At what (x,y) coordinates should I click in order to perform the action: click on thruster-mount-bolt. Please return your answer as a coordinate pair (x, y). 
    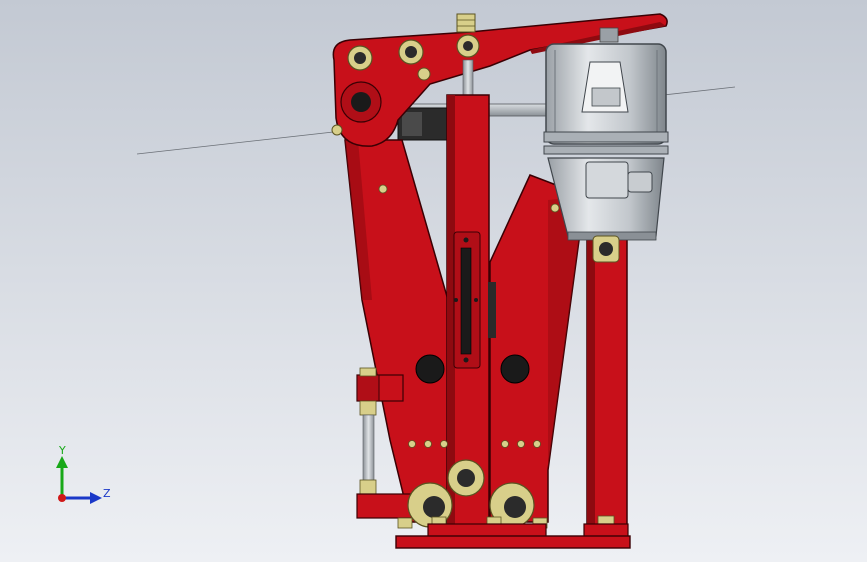
    Looking at the image, I should click on (606, 249).